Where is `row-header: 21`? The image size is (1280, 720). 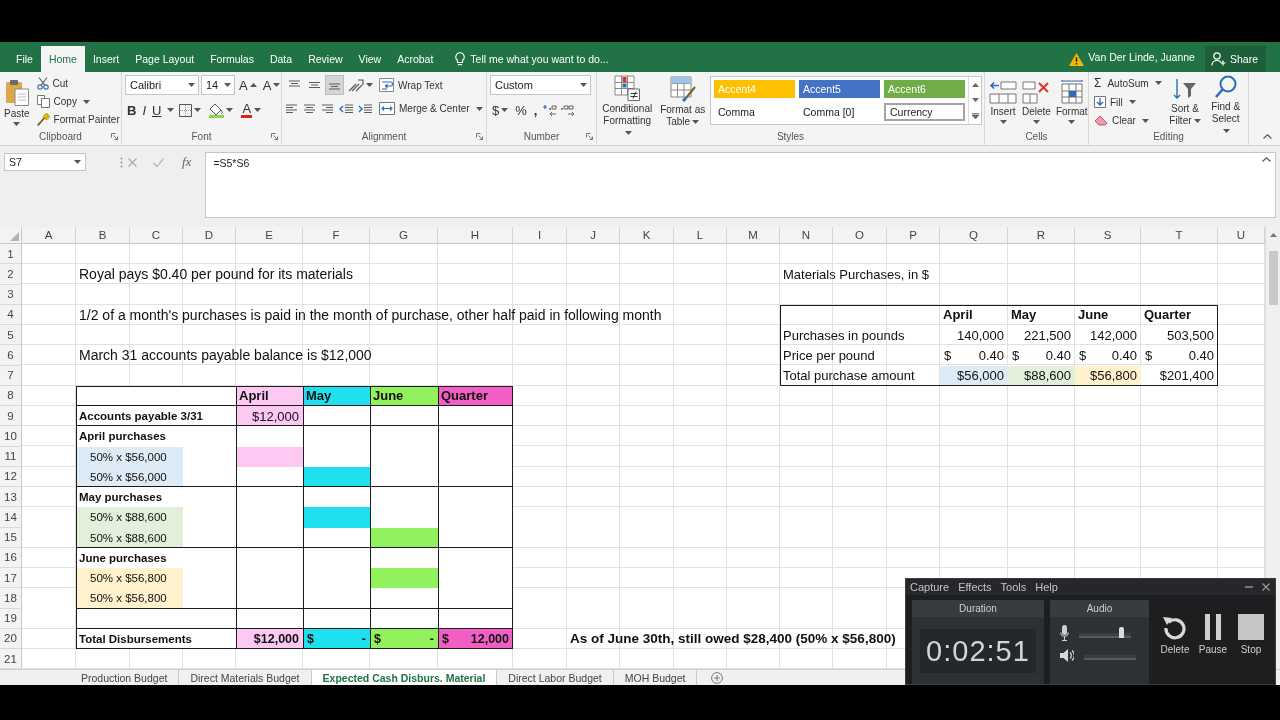 row-header: 21 is located at coordinates (11, 659).